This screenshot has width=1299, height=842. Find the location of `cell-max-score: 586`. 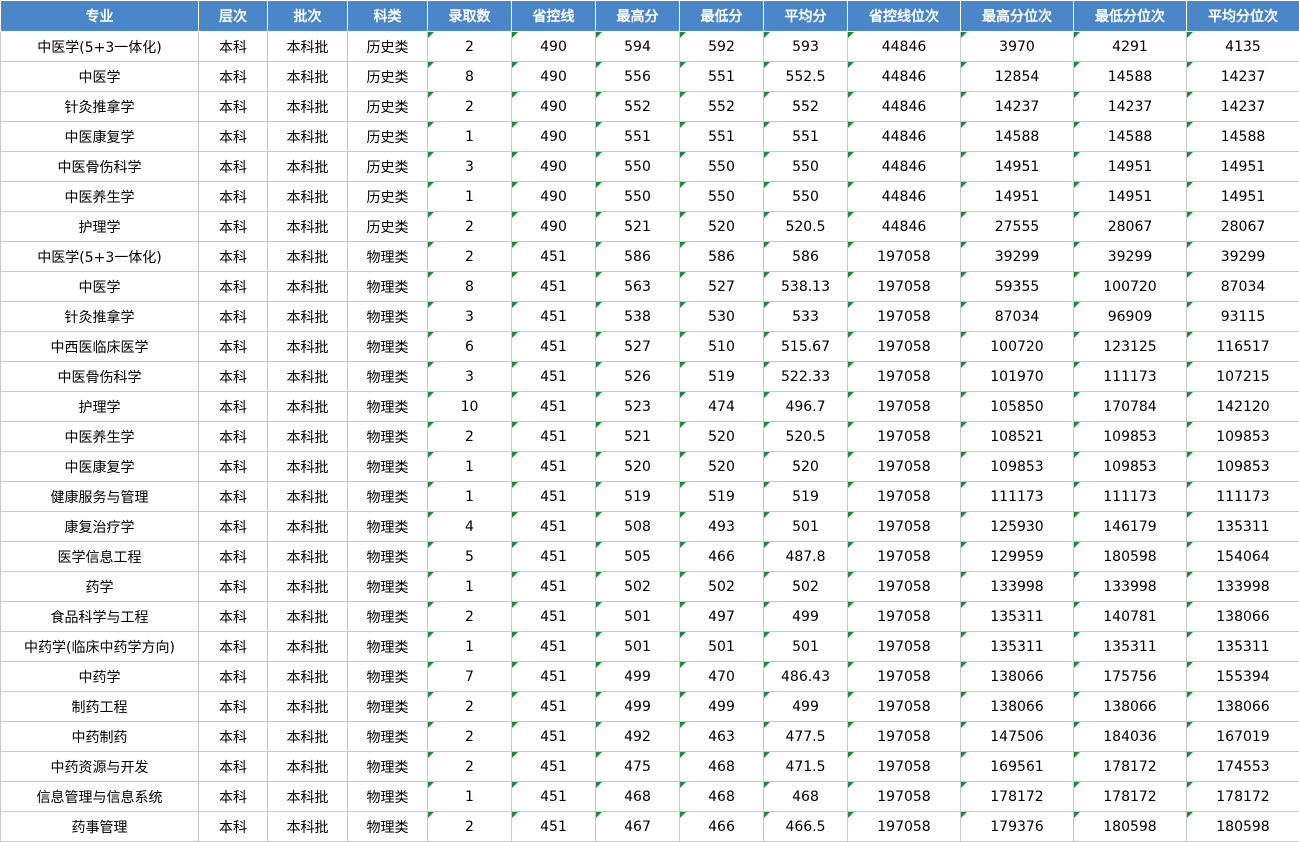

cell-max-score: 586 is located at coordinates (637, 256).